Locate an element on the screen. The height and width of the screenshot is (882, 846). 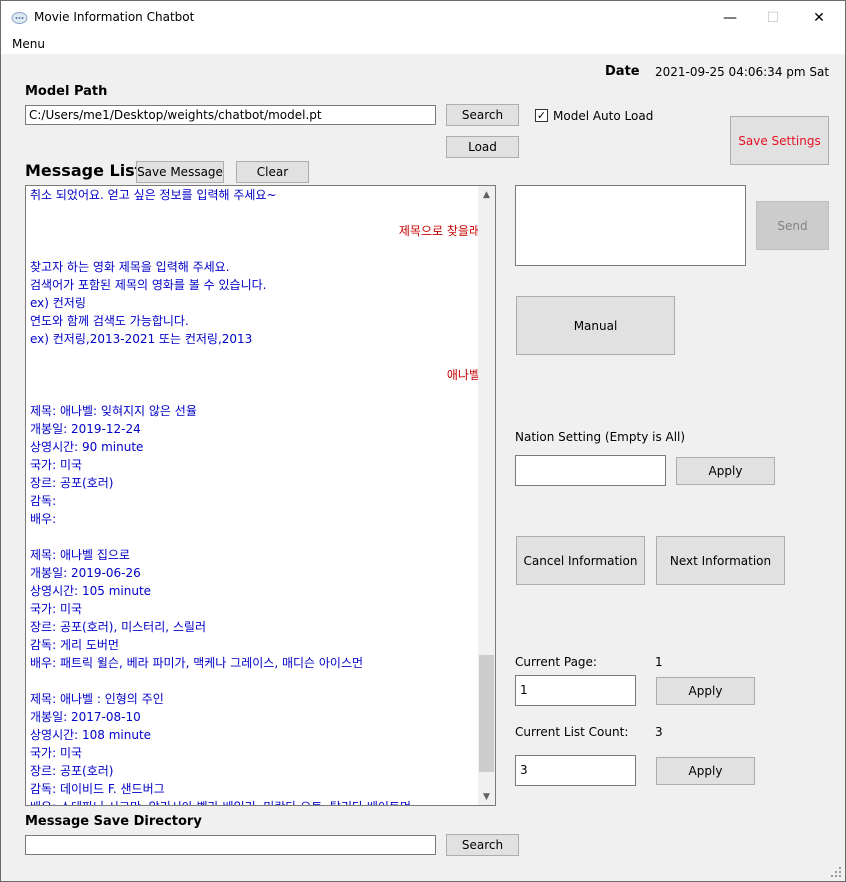
bot-message: 개봉일: 2019-12-24 is located at coordinates (85, 429).